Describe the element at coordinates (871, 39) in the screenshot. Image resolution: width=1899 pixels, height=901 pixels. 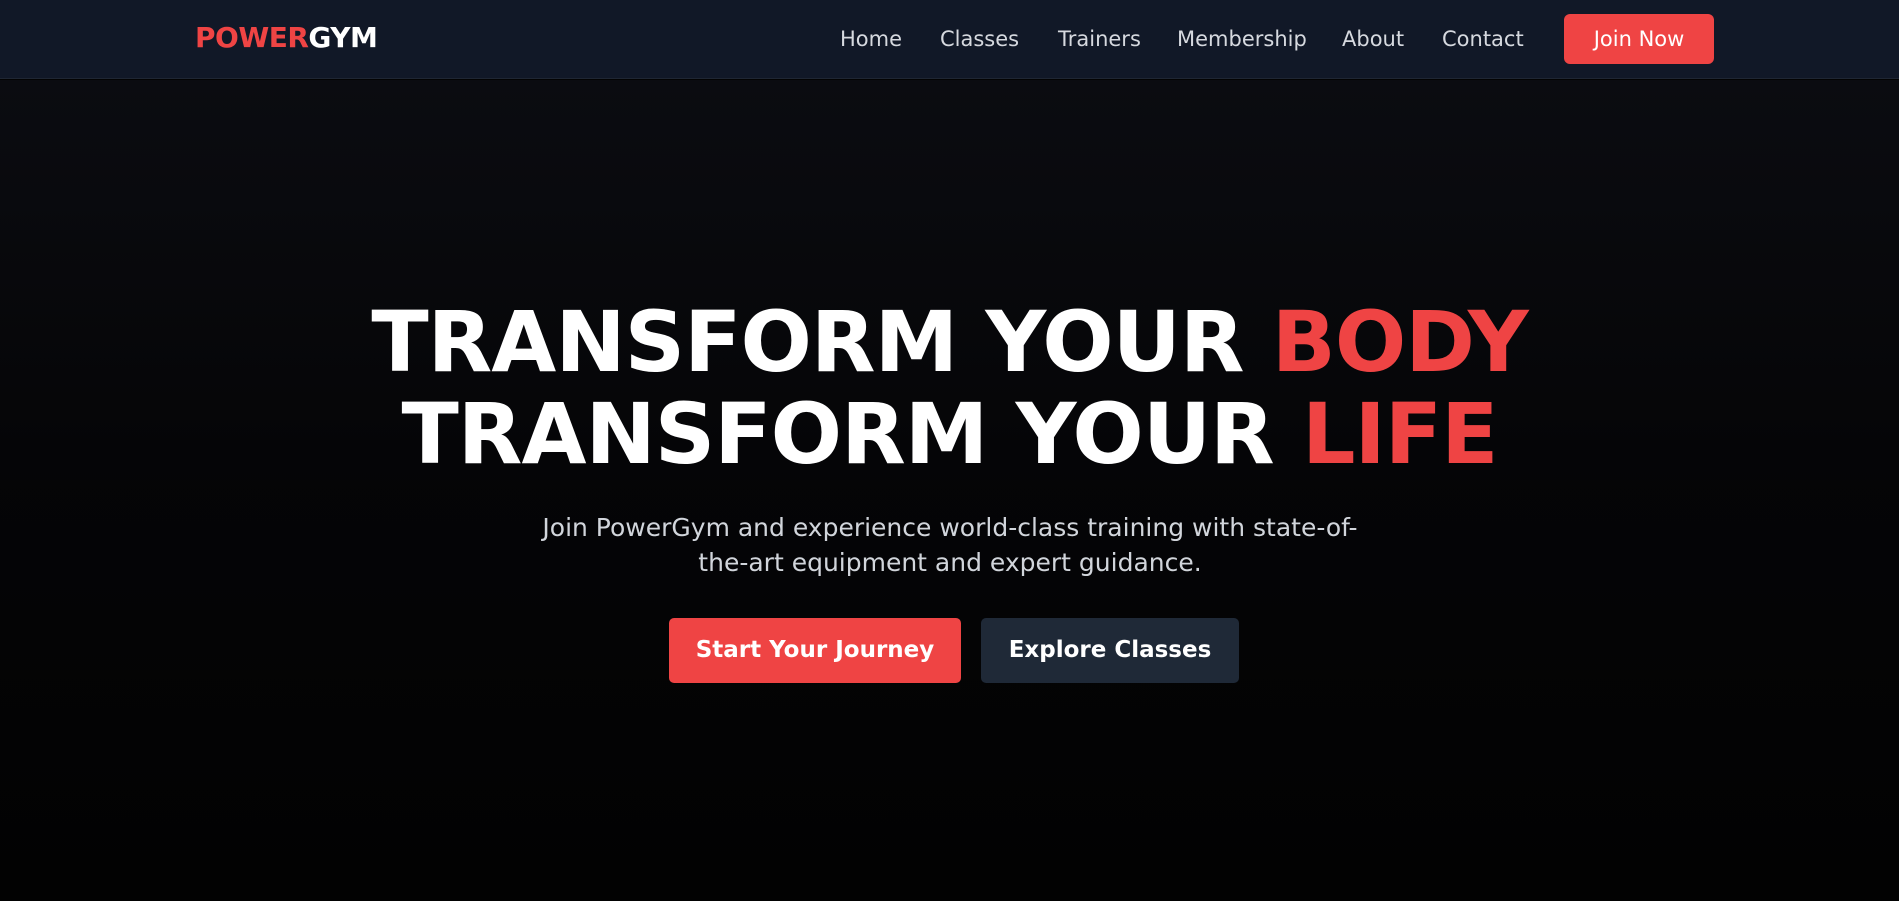
I see `nav-link-home: Home` at that location.